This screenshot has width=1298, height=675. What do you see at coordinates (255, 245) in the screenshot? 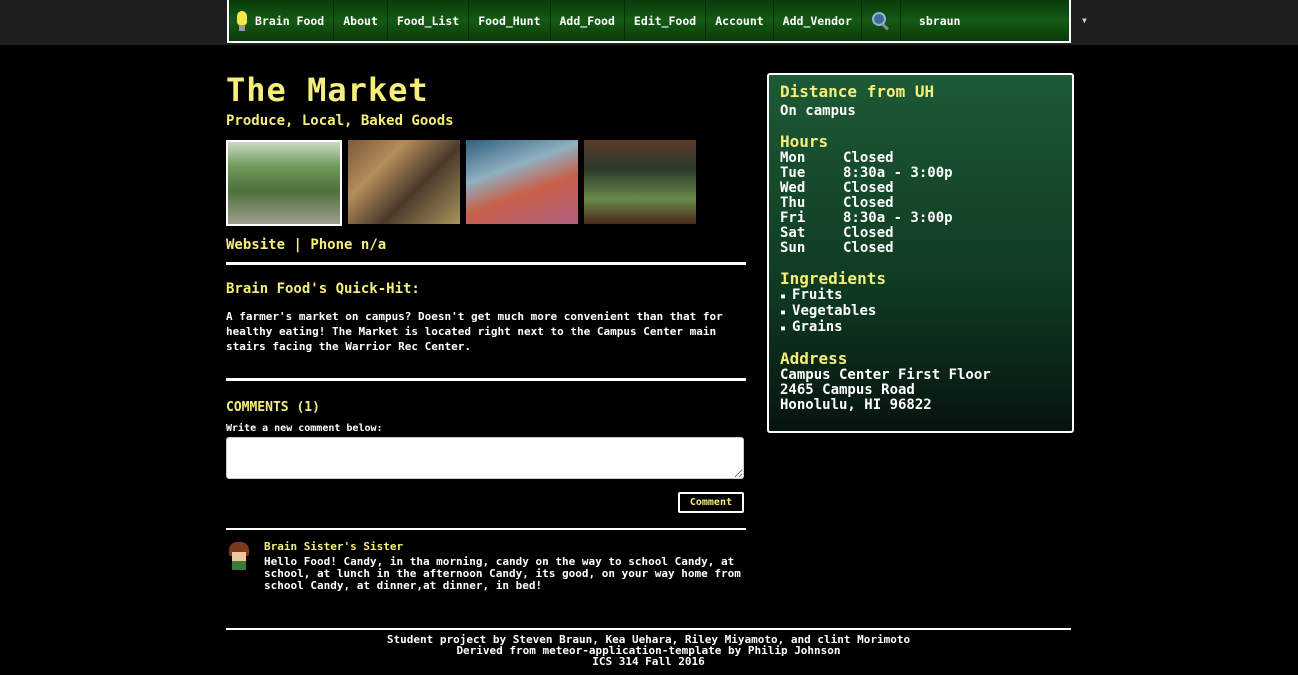
I see `website-link: Website` at bounding box center [255, 245].